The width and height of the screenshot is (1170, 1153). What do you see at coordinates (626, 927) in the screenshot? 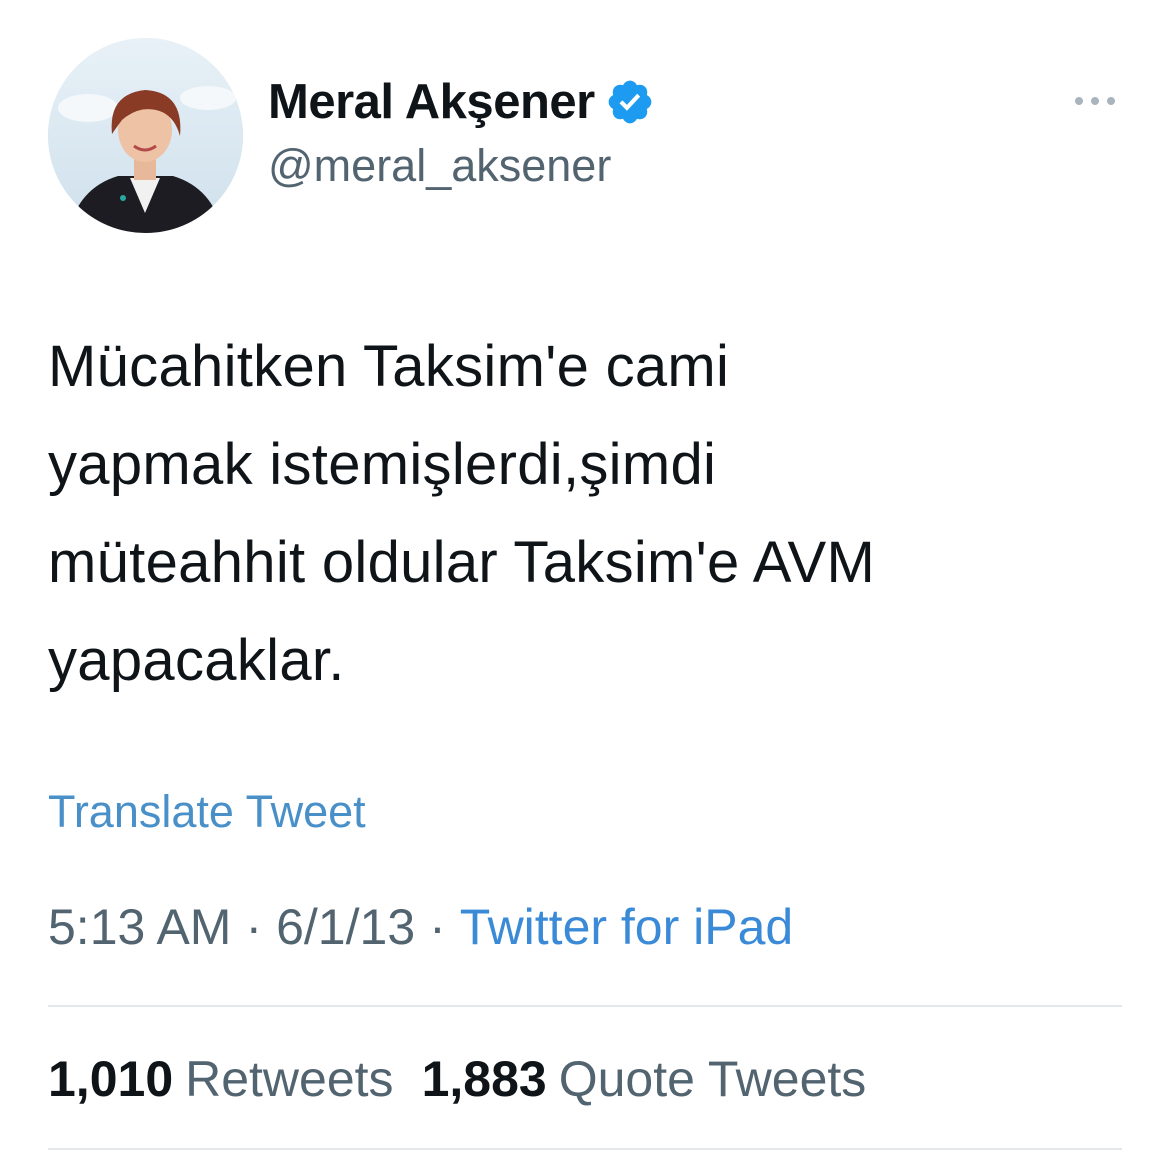
I see `tweet-source-link: Twitter for iPad` at bounding box center [626, 927].